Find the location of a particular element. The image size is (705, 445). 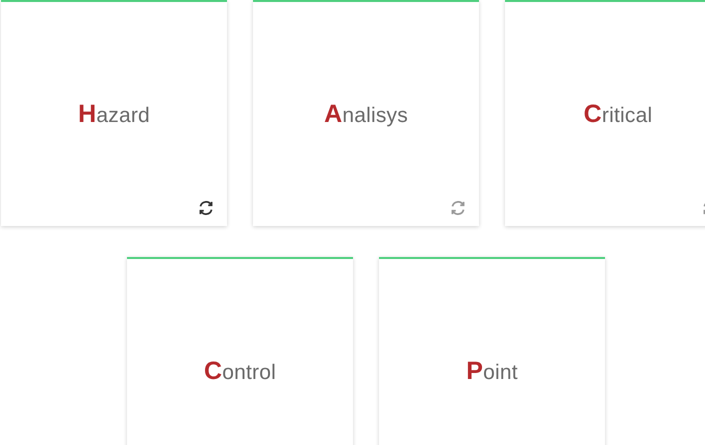

card-title: Hazard is located at coordinates (114, 114).